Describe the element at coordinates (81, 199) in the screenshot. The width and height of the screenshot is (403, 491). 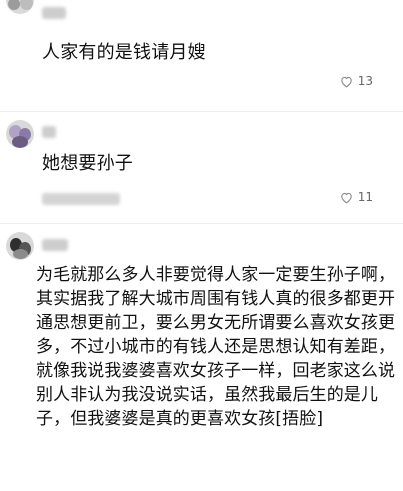
I see `comment-meta` at that location.